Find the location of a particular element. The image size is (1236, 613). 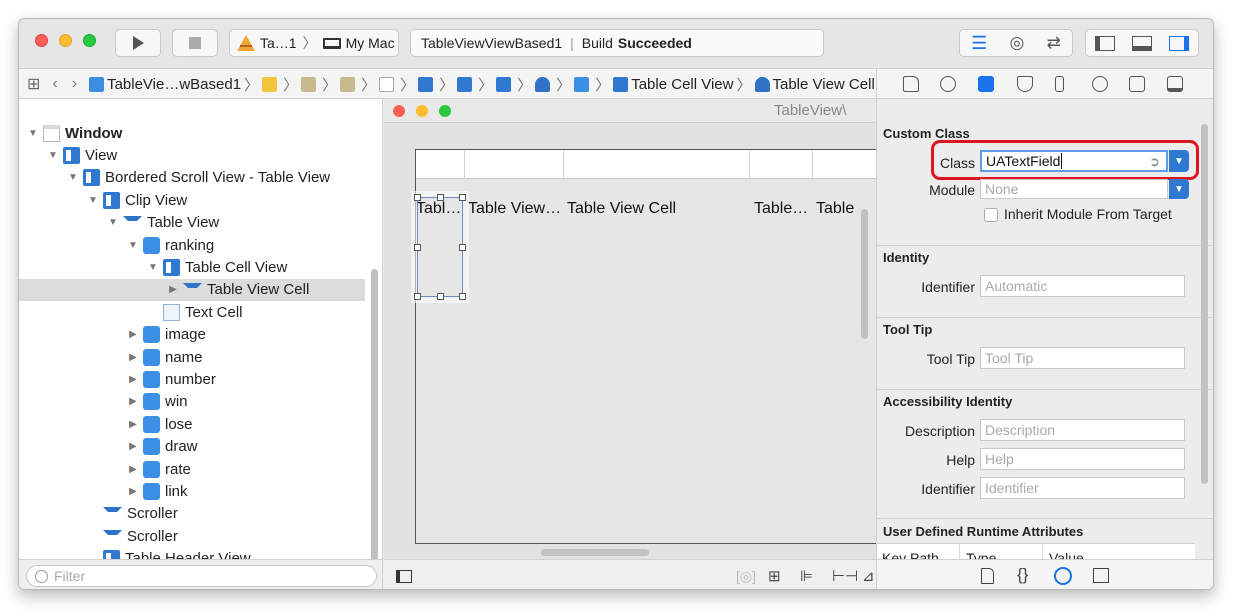

outline-item: ▶ win is located at coordinates (192, 402).